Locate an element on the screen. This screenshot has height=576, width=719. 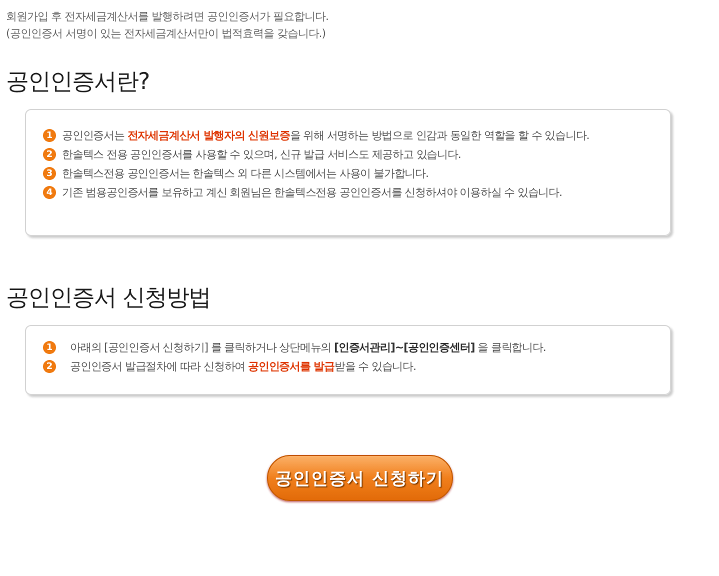
info-text: 아래의 [공인인증서 신청하기] 를 클릭하거나 상단메뉴의 [인증서관리]~[공인인증센터] 을 클릭합니다. is located at coordinates (308, 347).